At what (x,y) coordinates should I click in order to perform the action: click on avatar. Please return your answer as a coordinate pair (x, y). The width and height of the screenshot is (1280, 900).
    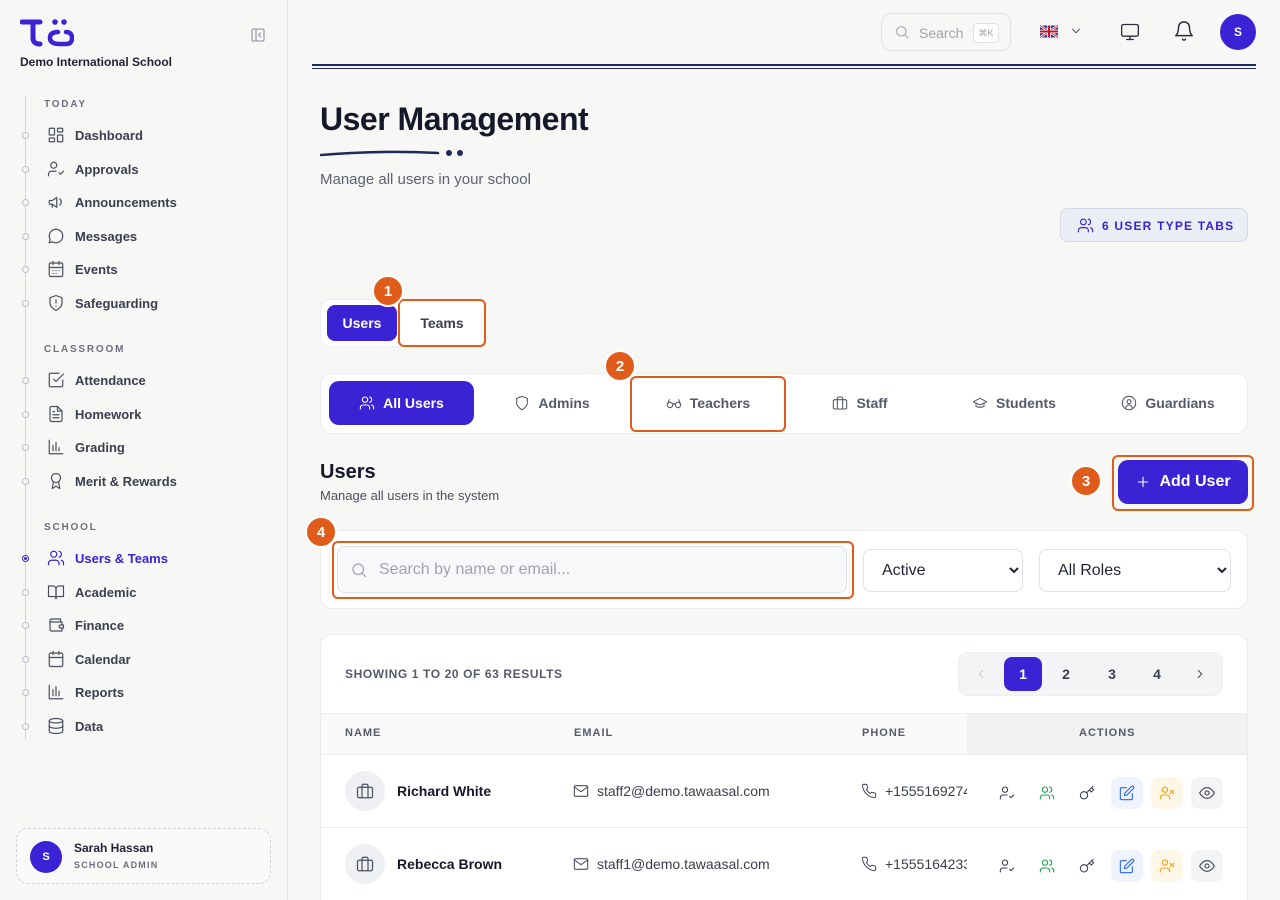
    Looking at the image, I should click on (365, 791).